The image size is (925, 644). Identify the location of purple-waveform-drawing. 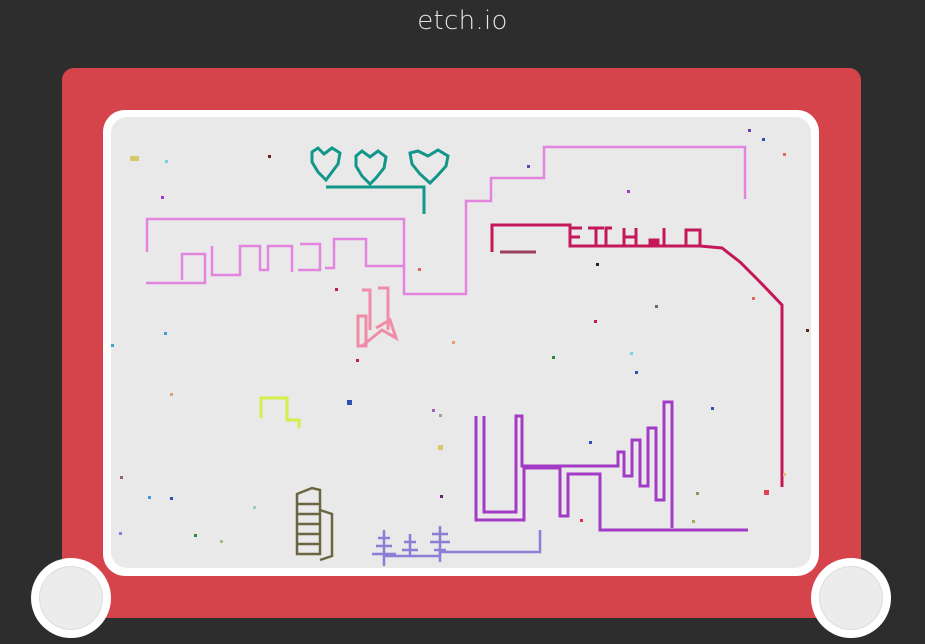
(611, 466).